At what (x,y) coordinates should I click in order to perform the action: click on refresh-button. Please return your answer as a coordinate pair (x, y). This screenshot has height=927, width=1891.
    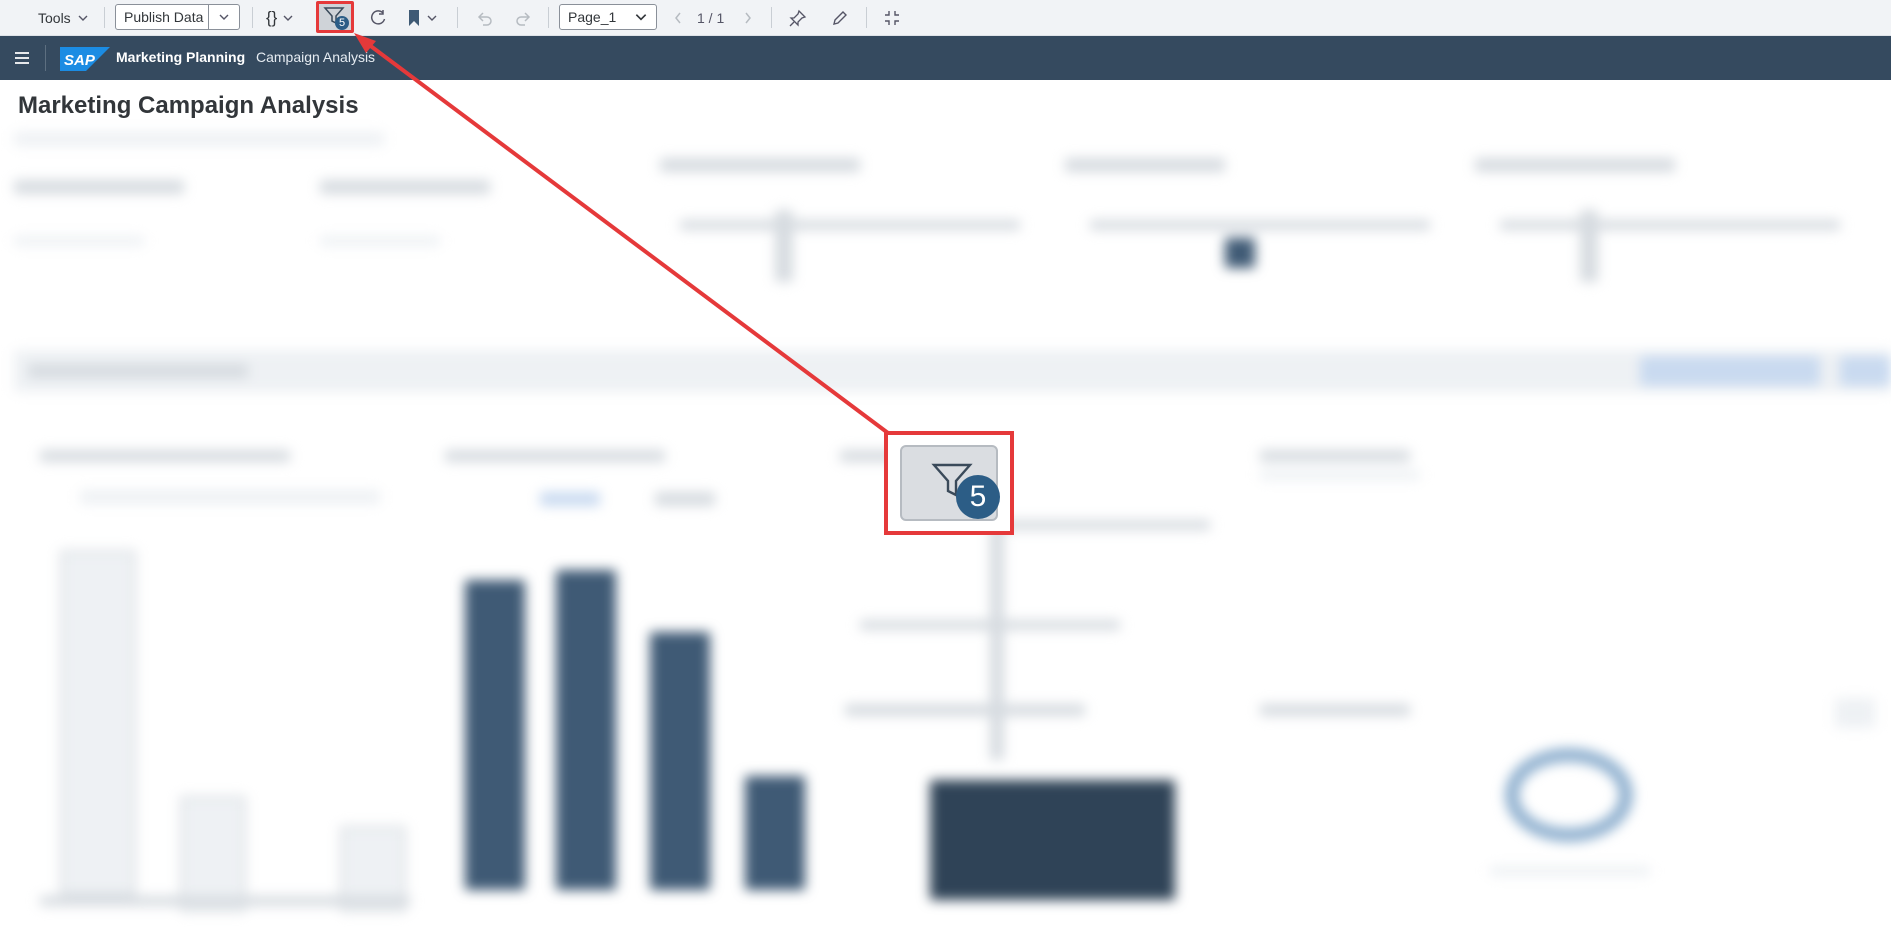
    Looking at the image, I should click on (378, 18).